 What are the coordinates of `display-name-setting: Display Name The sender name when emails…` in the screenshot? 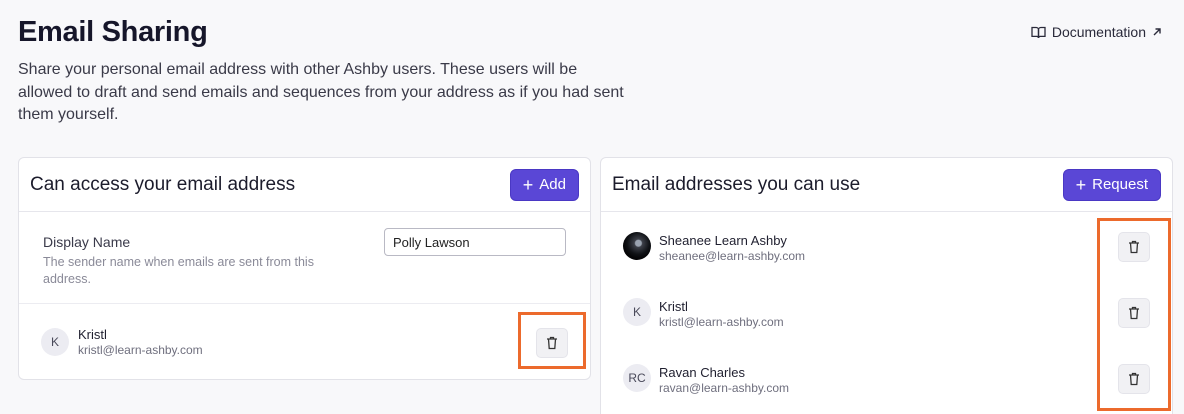 It's located at (304, 258).